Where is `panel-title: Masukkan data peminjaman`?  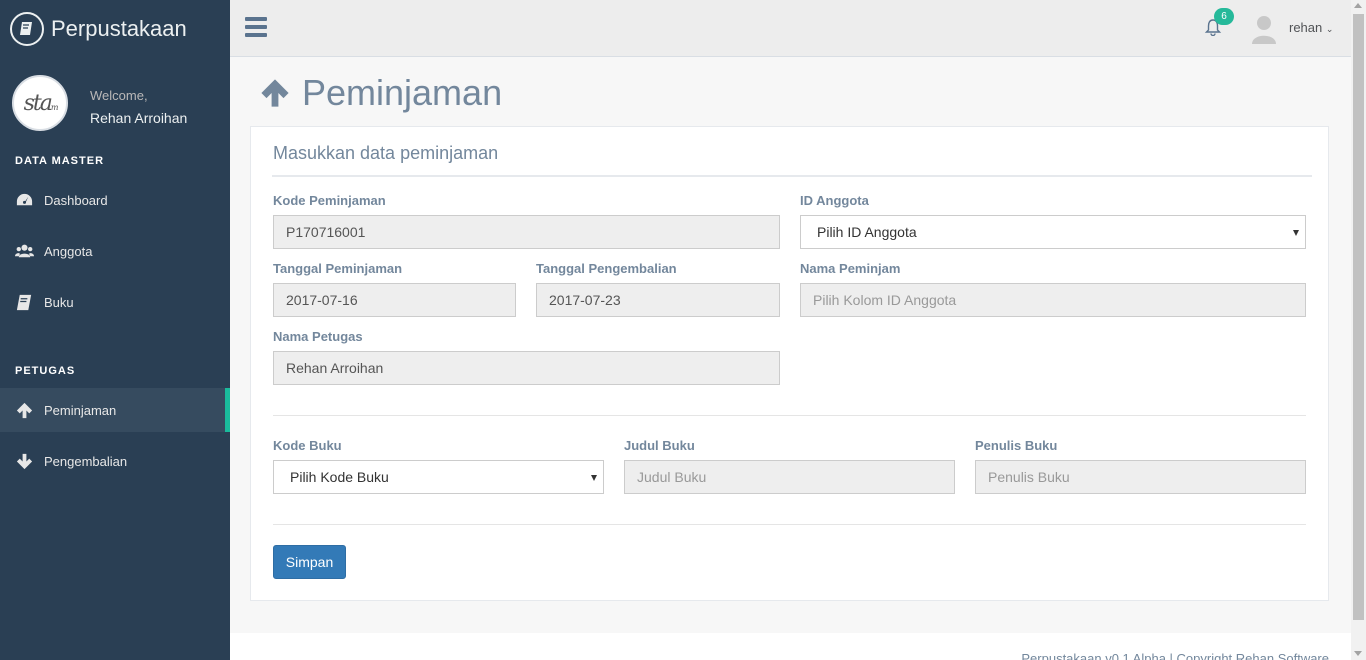
panel-title: Masukkan data peminjaman is located at coordinates (386, 153).